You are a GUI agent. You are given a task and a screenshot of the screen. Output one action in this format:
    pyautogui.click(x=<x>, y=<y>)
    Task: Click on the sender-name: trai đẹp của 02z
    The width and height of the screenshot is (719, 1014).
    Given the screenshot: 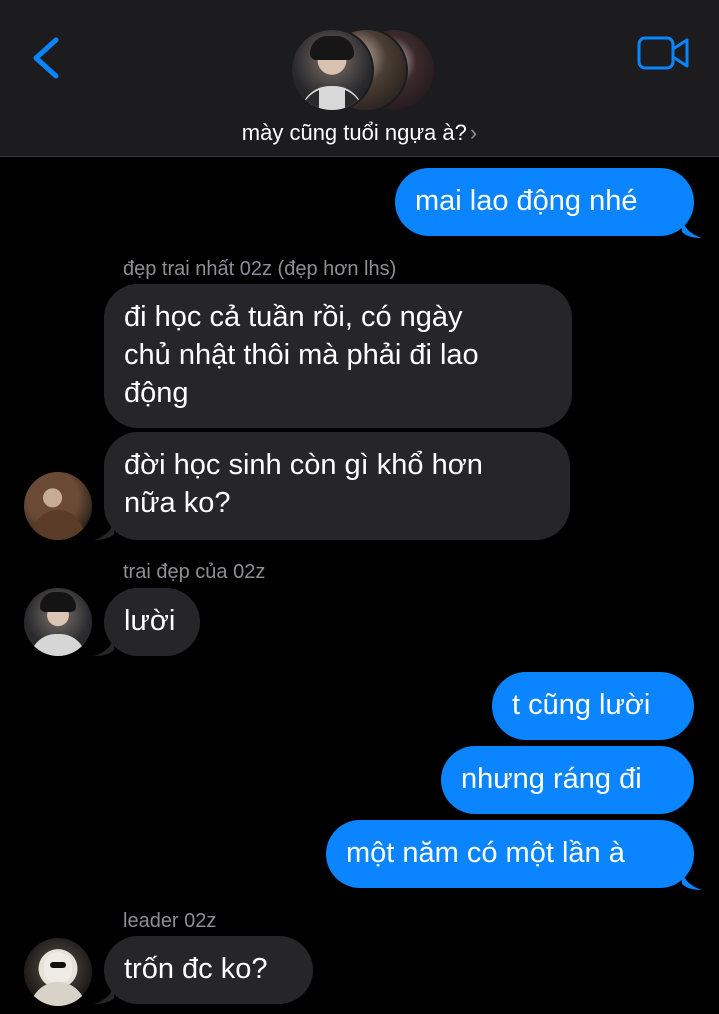 What is the action you would take?
    pyautogui.click(x=194, y=572)
    